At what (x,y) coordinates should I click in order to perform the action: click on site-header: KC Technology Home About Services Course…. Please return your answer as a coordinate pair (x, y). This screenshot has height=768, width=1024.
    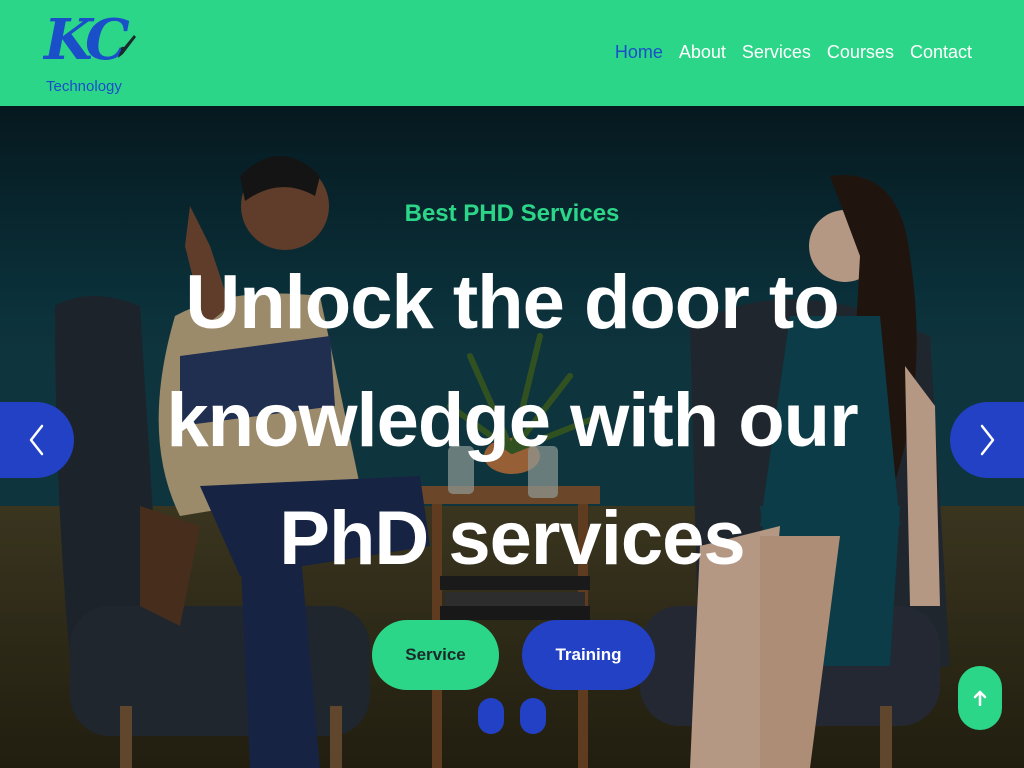
    Looking at the image, I should click on (512, 53).